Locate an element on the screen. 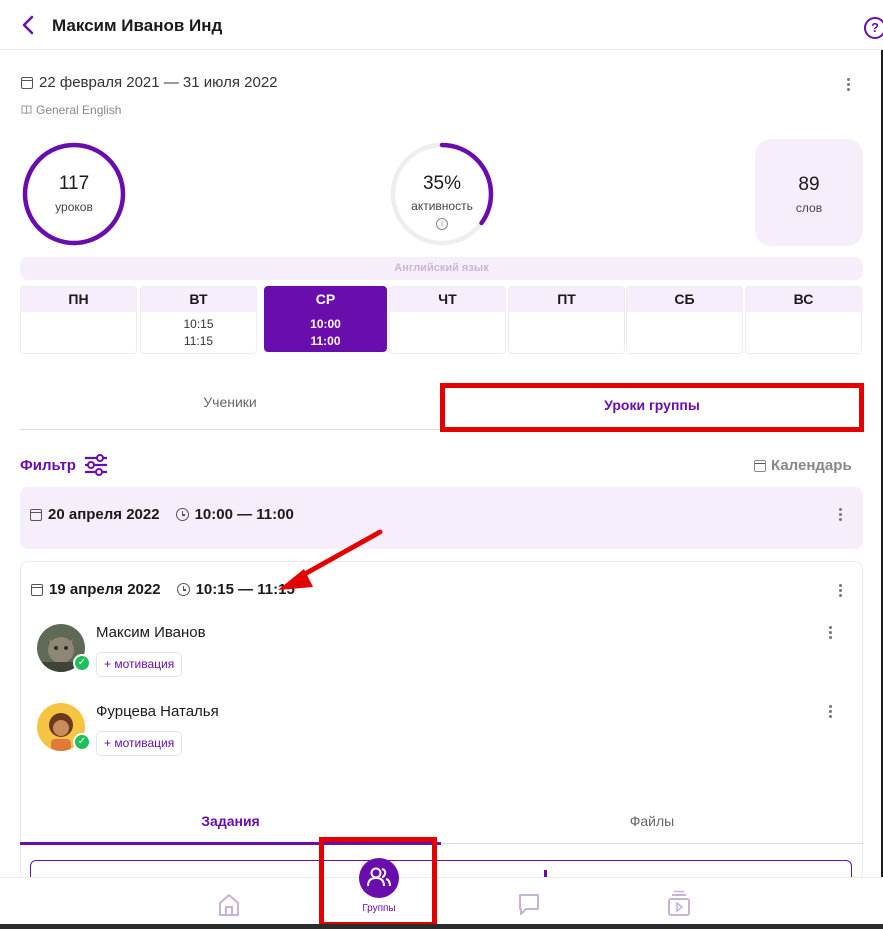  info-icon: i is located at coordinates (442, 224).